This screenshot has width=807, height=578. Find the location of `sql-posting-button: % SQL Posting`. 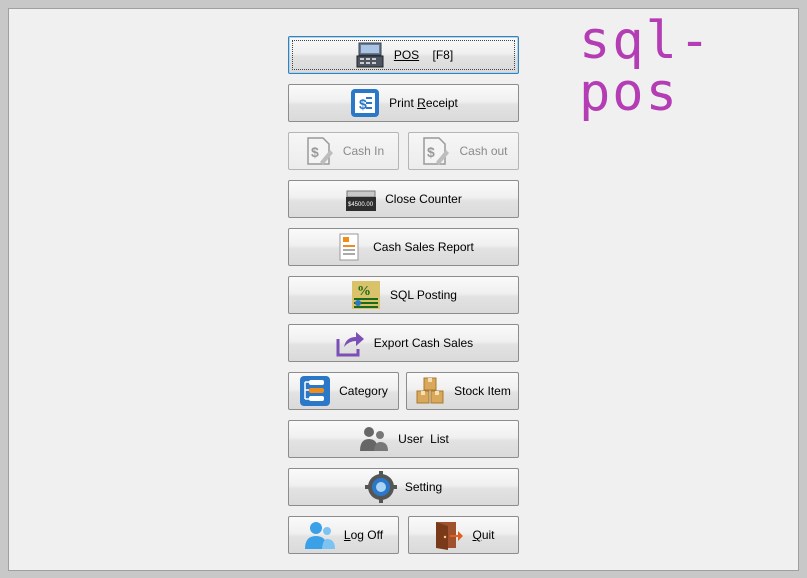

sql-posting-button: % SQL Posting is located at coordinates (403, 295).